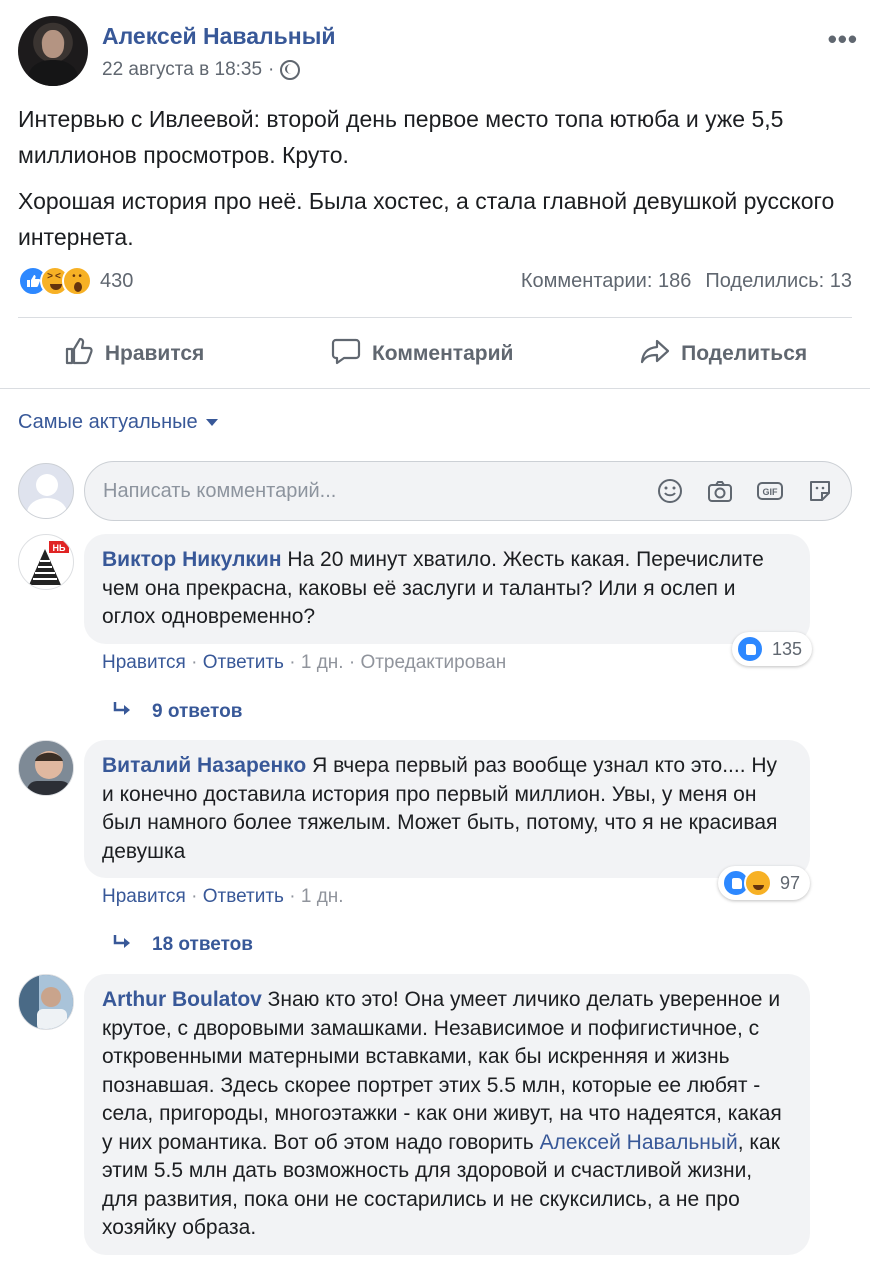 The image size is (870, 1280). Describe the element at coordinates (192, 559) in the screenshot. I see `commenter-name: Виктор Никулкин` at that location.